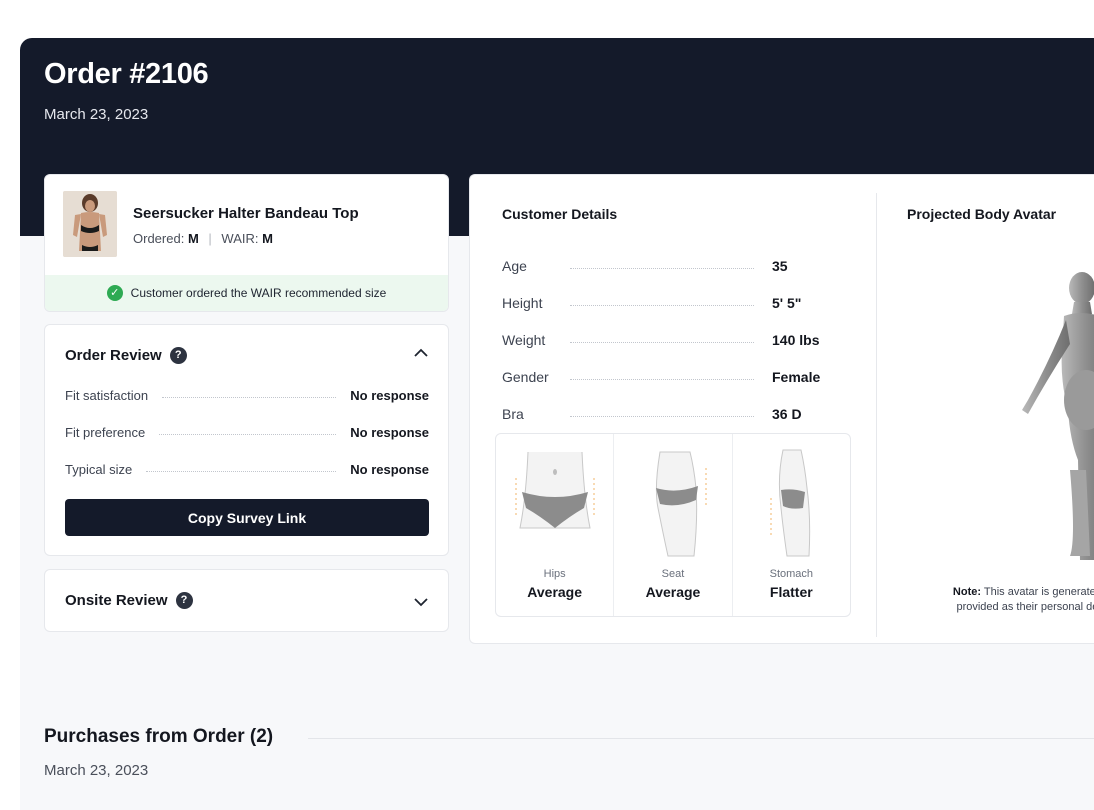 The height and width of the screenshot is (810, 1094). I want to click on order-review-label: Order Review, so click(113, 355).